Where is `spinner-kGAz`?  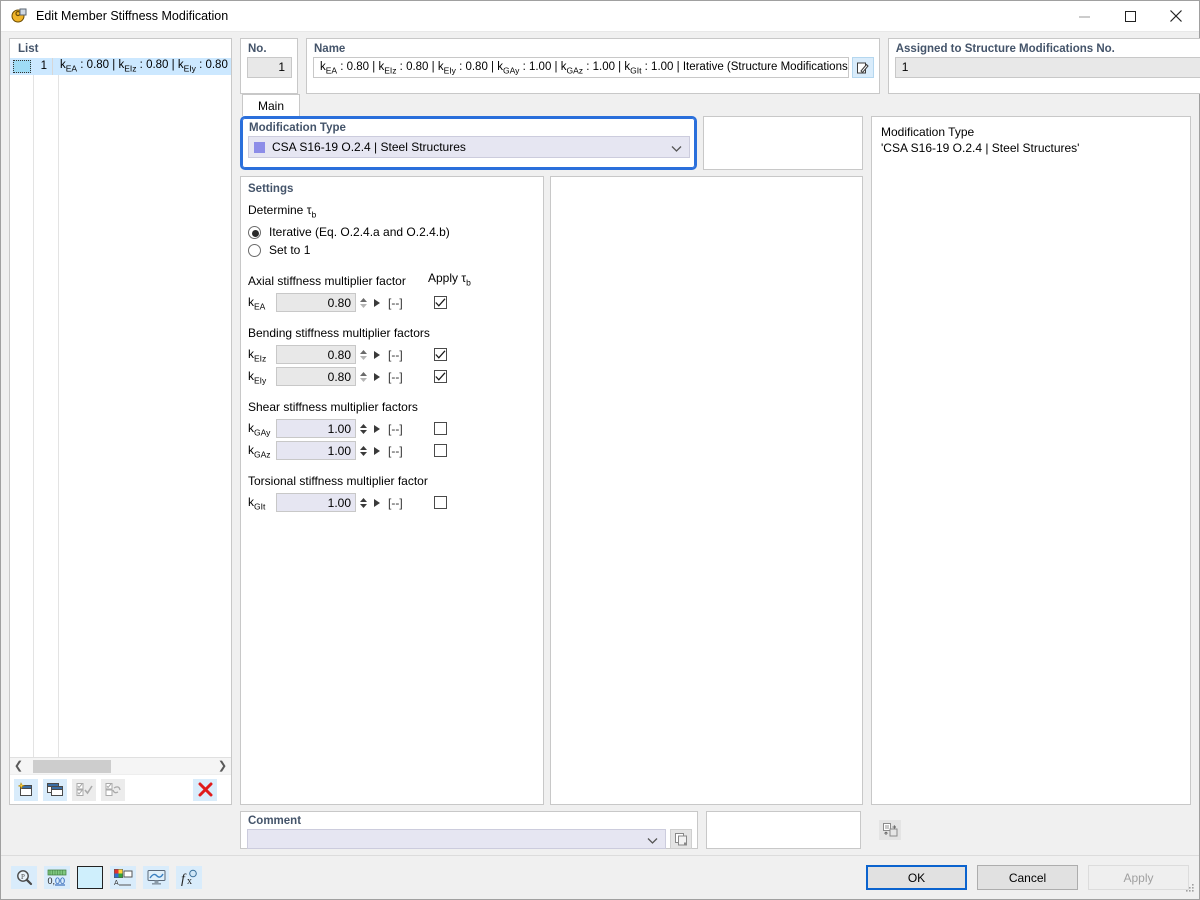
spinner-kGAz is located at coordinates (363, 450).